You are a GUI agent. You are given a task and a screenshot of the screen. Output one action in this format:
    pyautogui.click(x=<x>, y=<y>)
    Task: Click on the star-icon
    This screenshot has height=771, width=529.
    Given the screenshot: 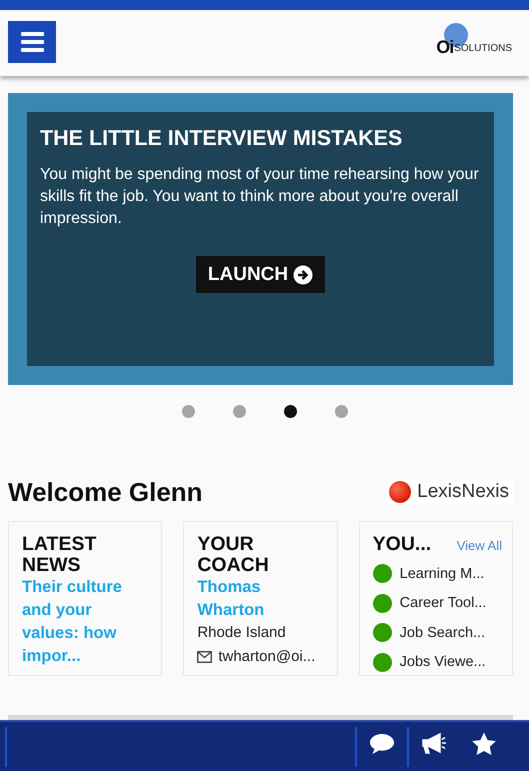 What is the action you would take?
    pyautogui.click(x=484, y=744)
    